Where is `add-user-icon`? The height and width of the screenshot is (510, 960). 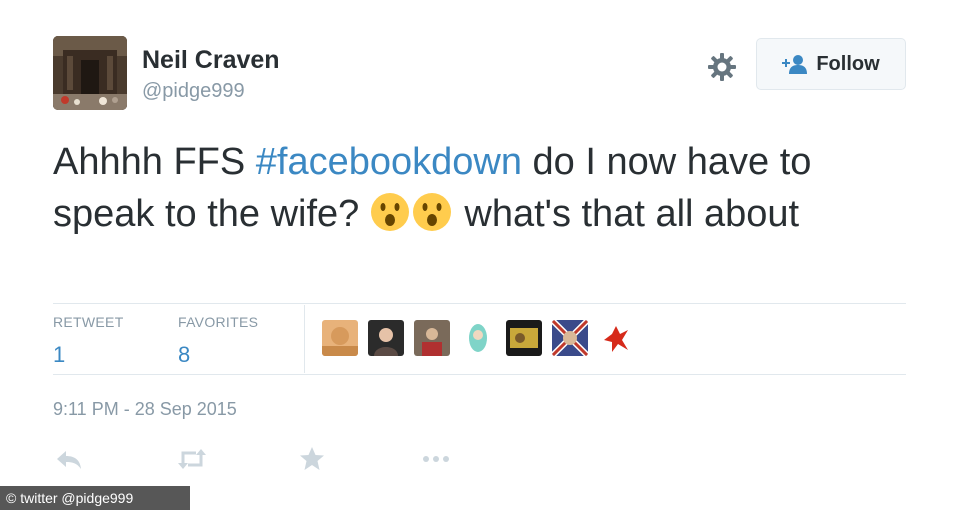 add-user-icon is located at coordinates (795, 64).